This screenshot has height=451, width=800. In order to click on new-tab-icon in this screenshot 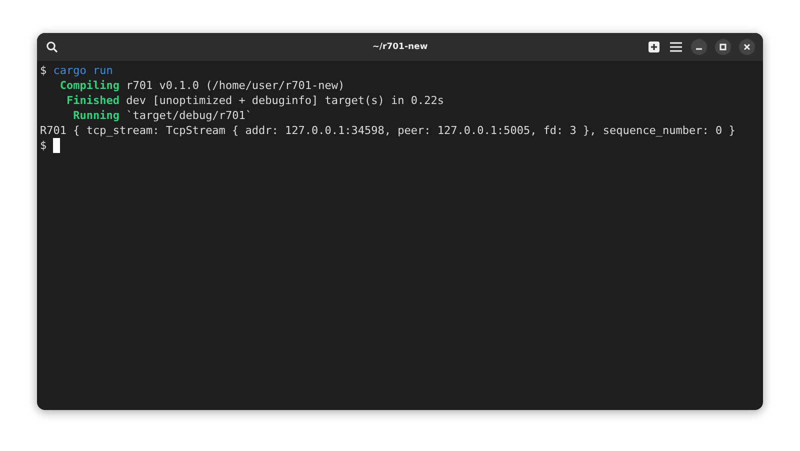, I will do `click(654, 47)`.